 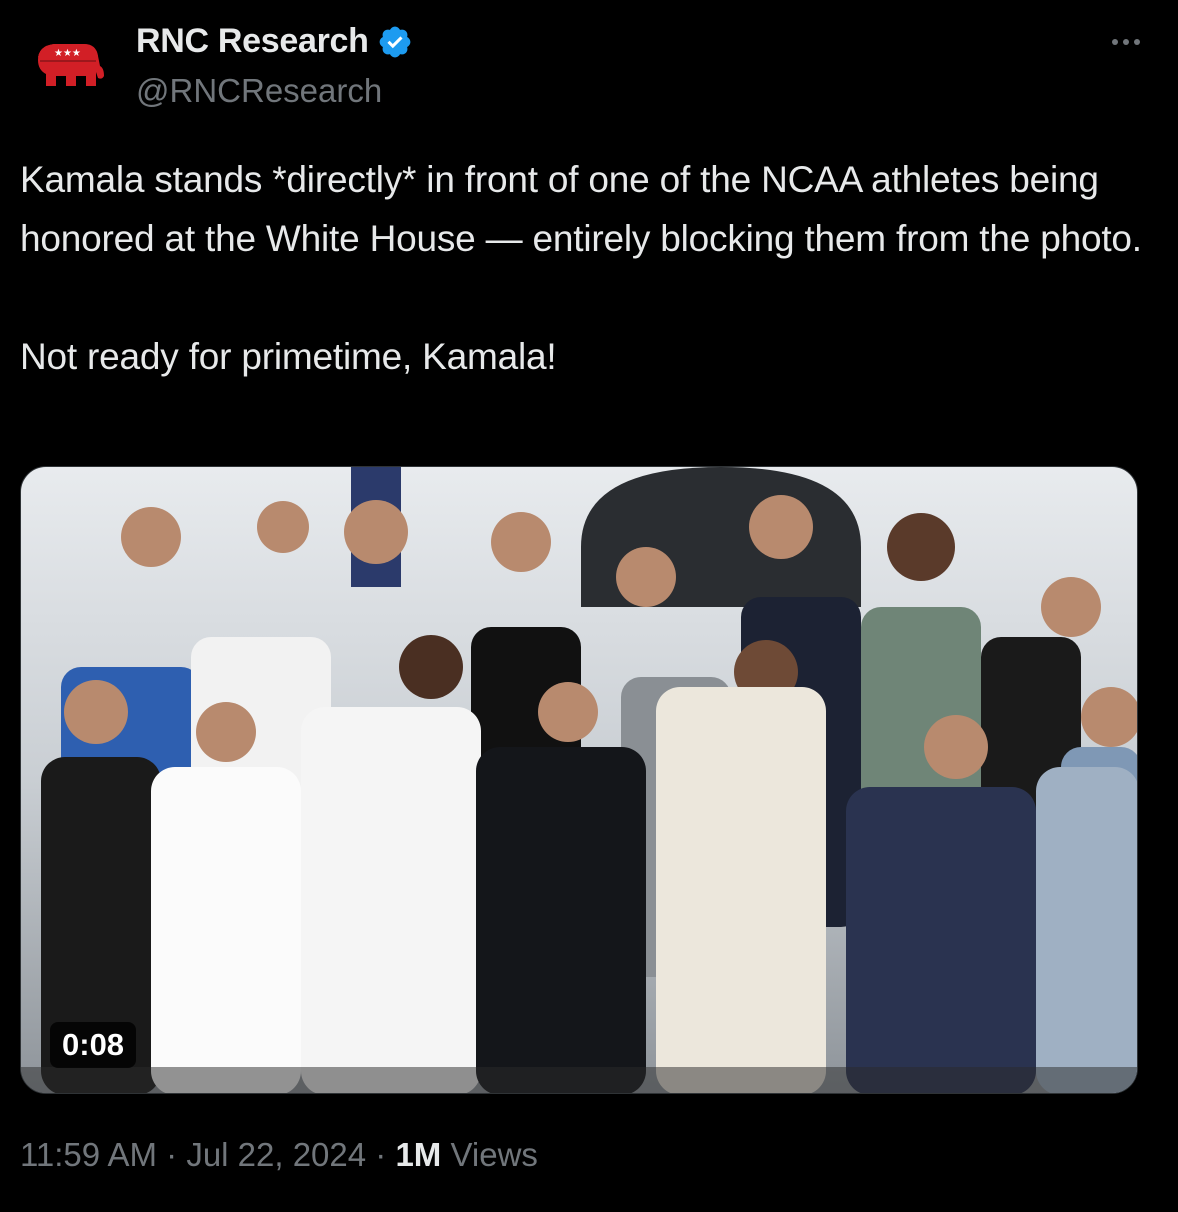 I want to click on verified-badge-icon, so click(x=394, y=41).